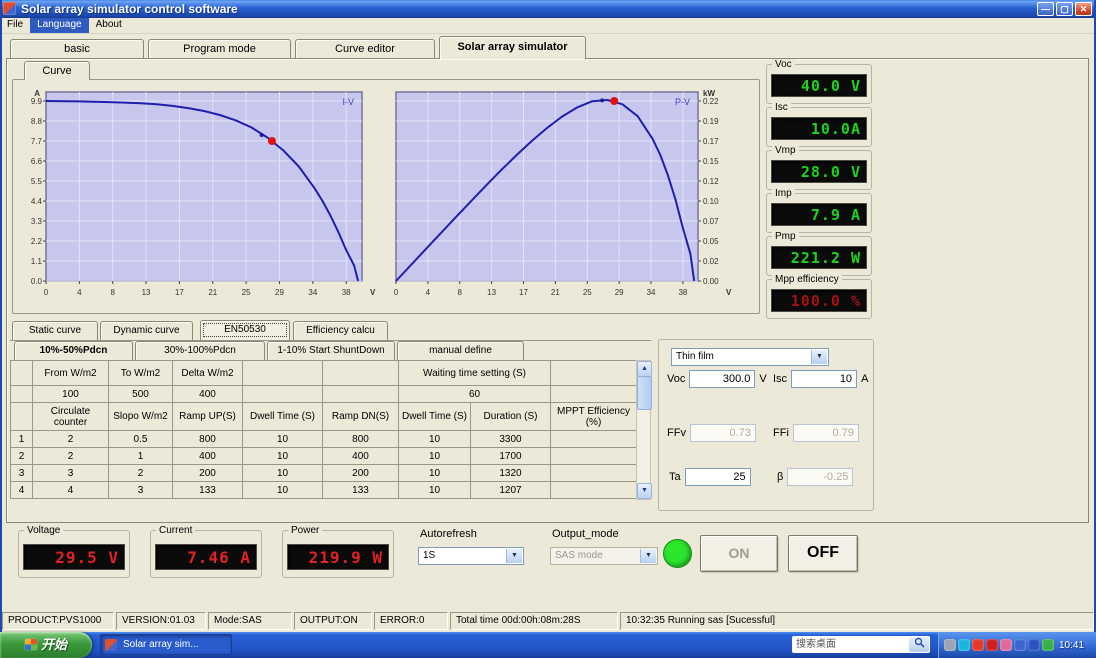  Describe the element at coordinates (585, 534) in the screenshot. I see `output-mode-label: Output_mode` at that location.